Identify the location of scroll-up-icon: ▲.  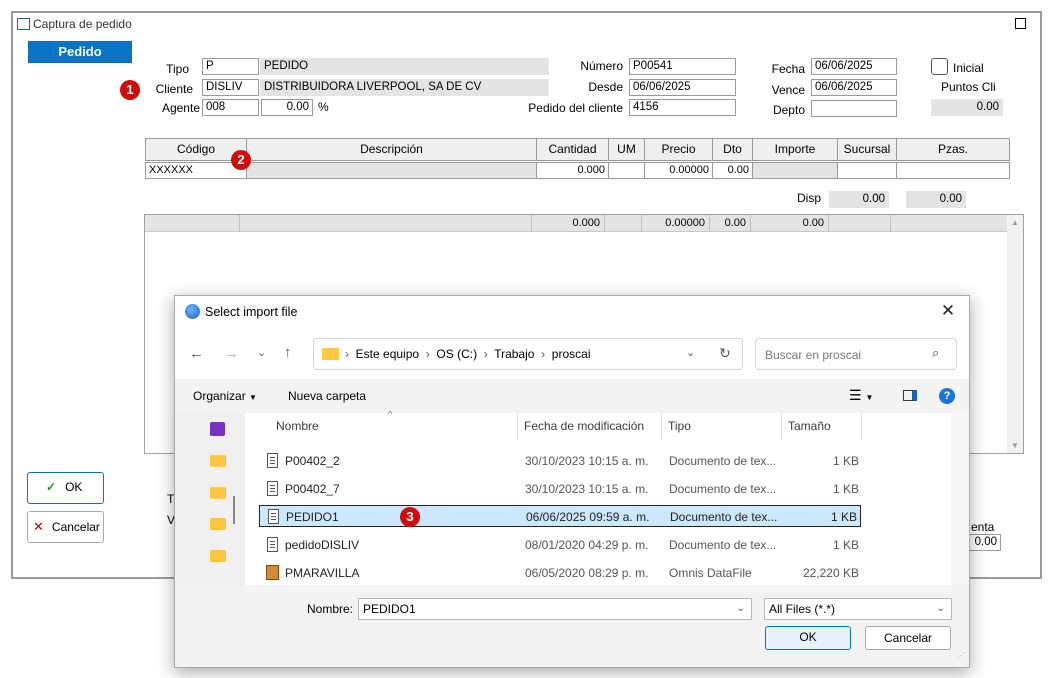
(1015, 222).